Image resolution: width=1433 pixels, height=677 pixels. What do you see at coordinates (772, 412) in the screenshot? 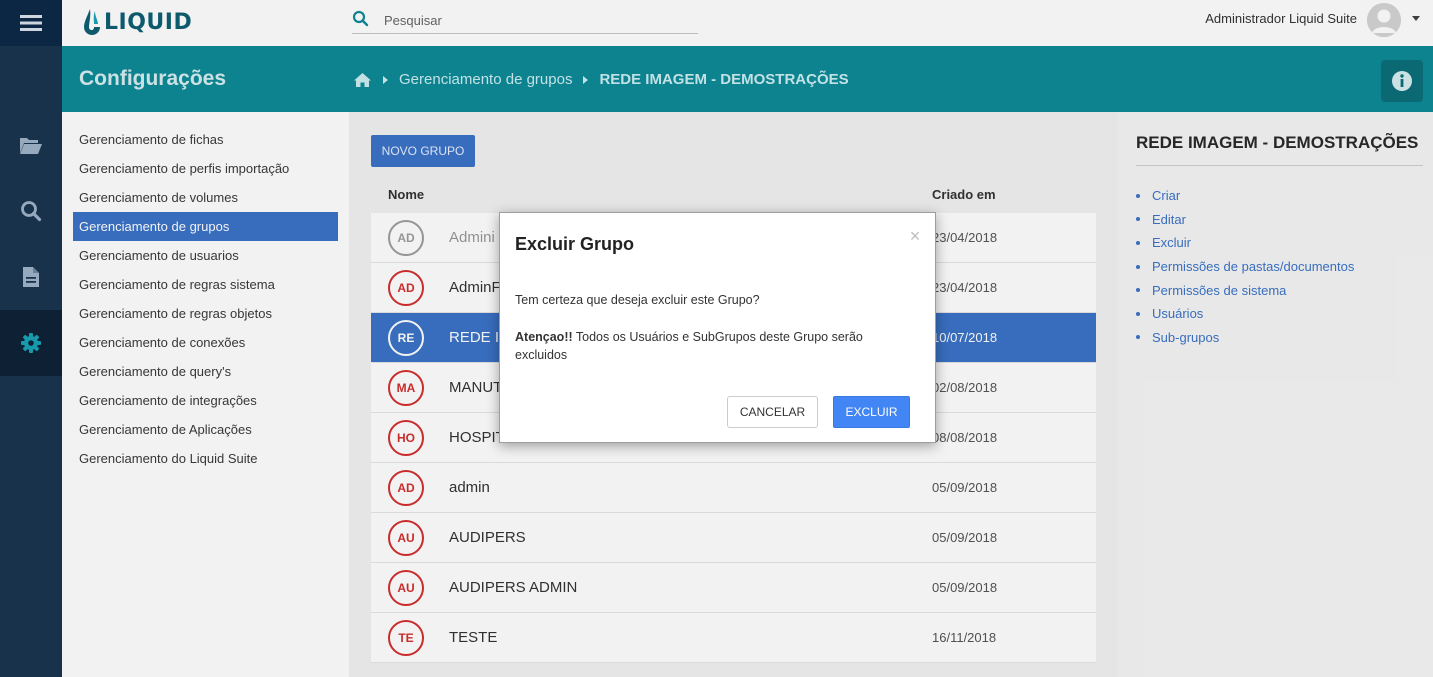
I see `cancel-button: CANCELAR` at bounding box center [772, 412].